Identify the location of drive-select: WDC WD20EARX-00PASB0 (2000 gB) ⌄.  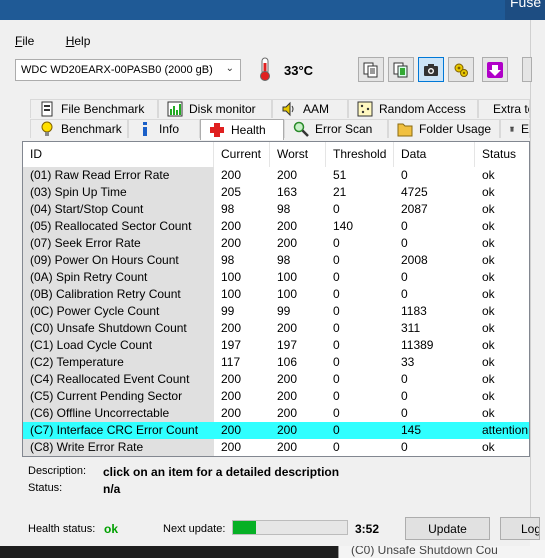
(128, 70).